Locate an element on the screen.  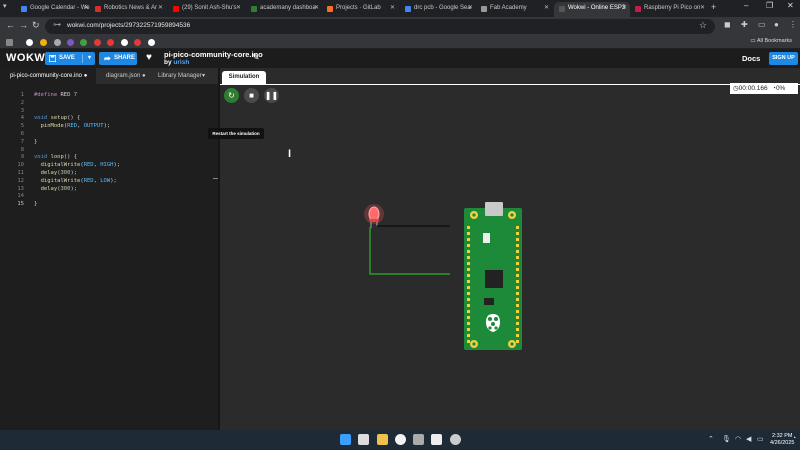
search-icon is located at coordinates (363, 439).